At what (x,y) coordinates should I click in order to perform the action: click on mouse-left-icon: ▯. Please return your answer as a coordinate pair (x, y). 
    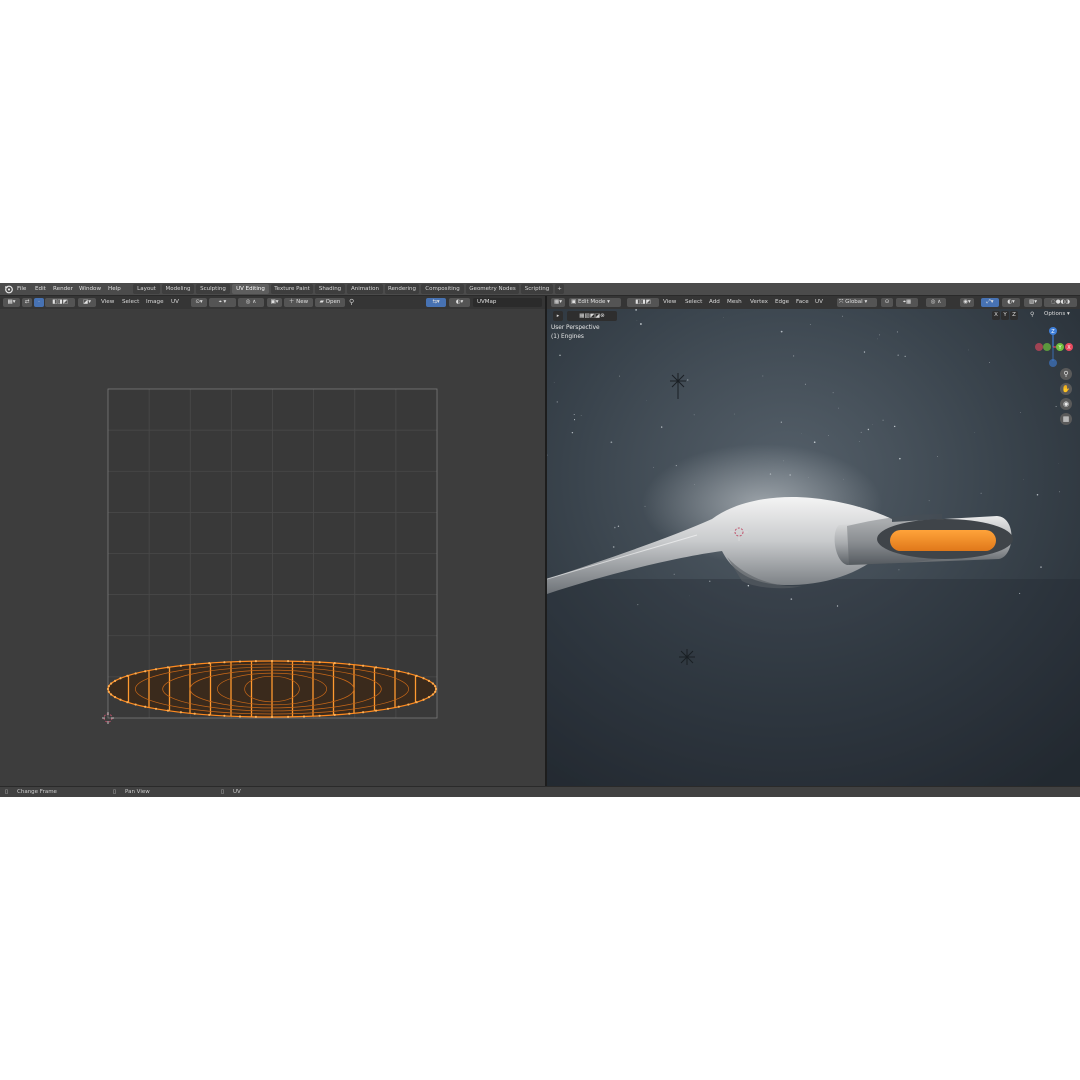
    Looking at the image, I should click on (7, 792).